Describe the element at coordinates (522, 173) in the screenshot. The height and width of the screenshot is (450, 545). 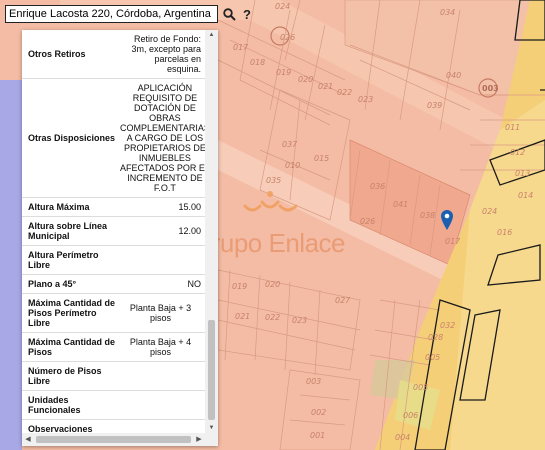
I see `parcel-label: 013` at that location.